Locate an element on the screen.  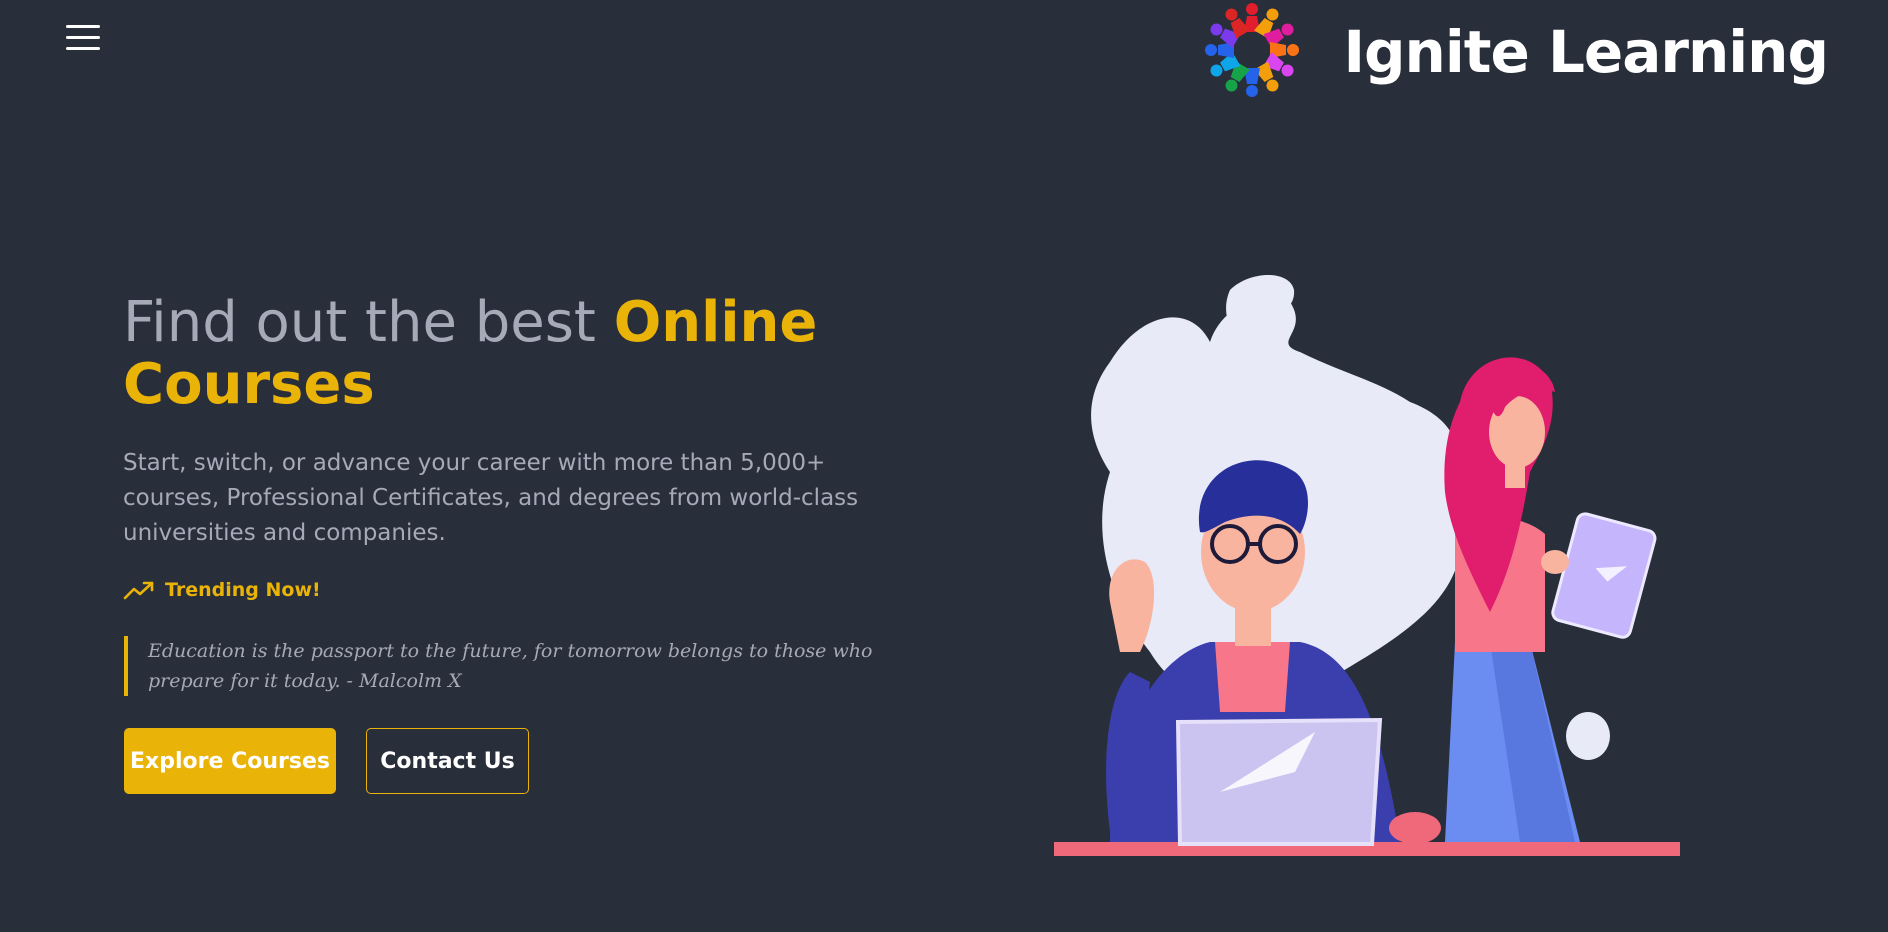
trending-label: Trending Now! is located at coordinates (243, 590).